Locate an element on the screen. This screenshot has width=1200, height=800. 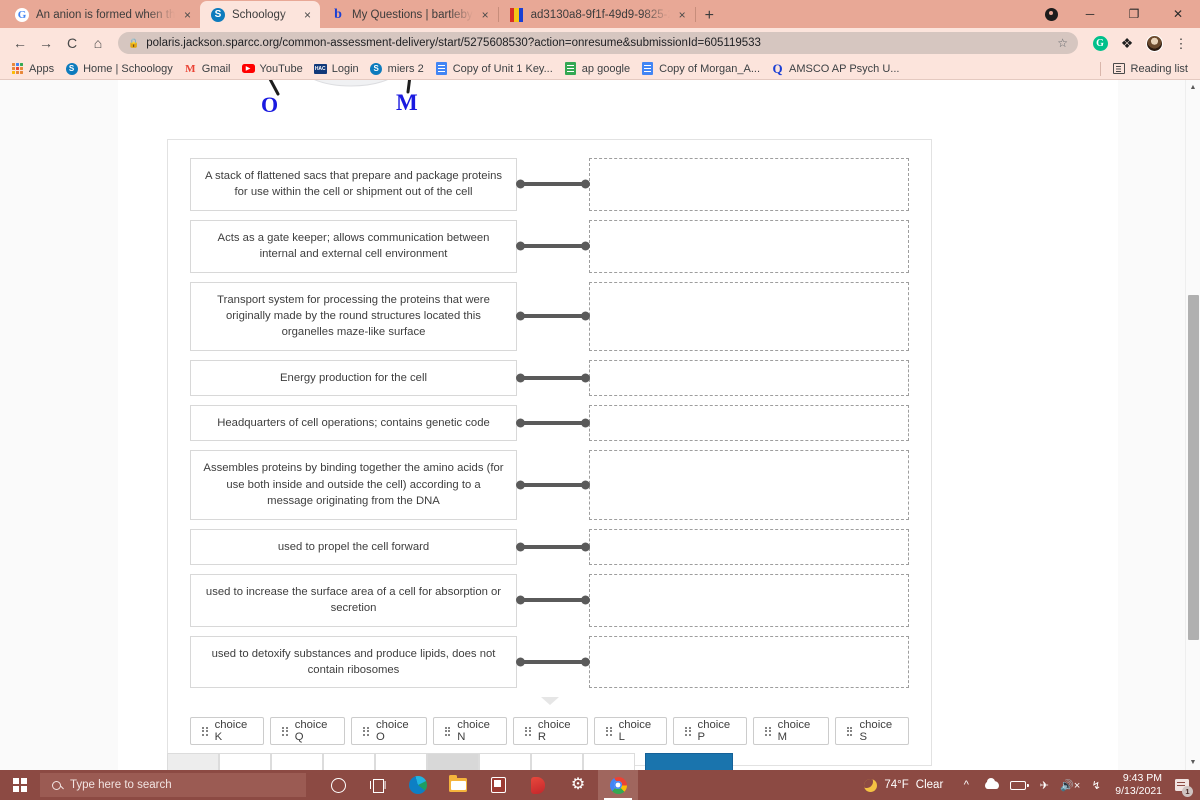
choice-chip: choice O is located at coordinates (389, 731).